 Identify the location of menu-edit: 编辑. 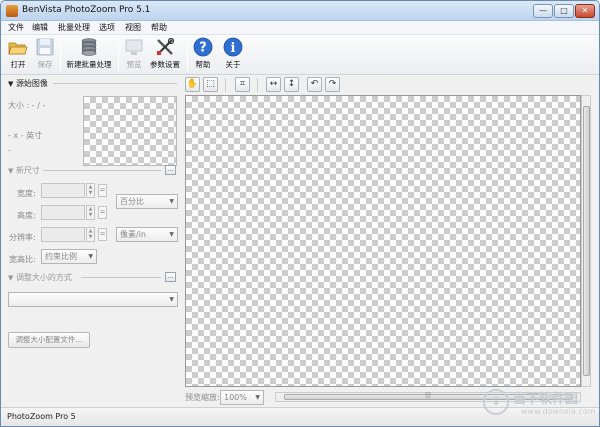
(40, 28).